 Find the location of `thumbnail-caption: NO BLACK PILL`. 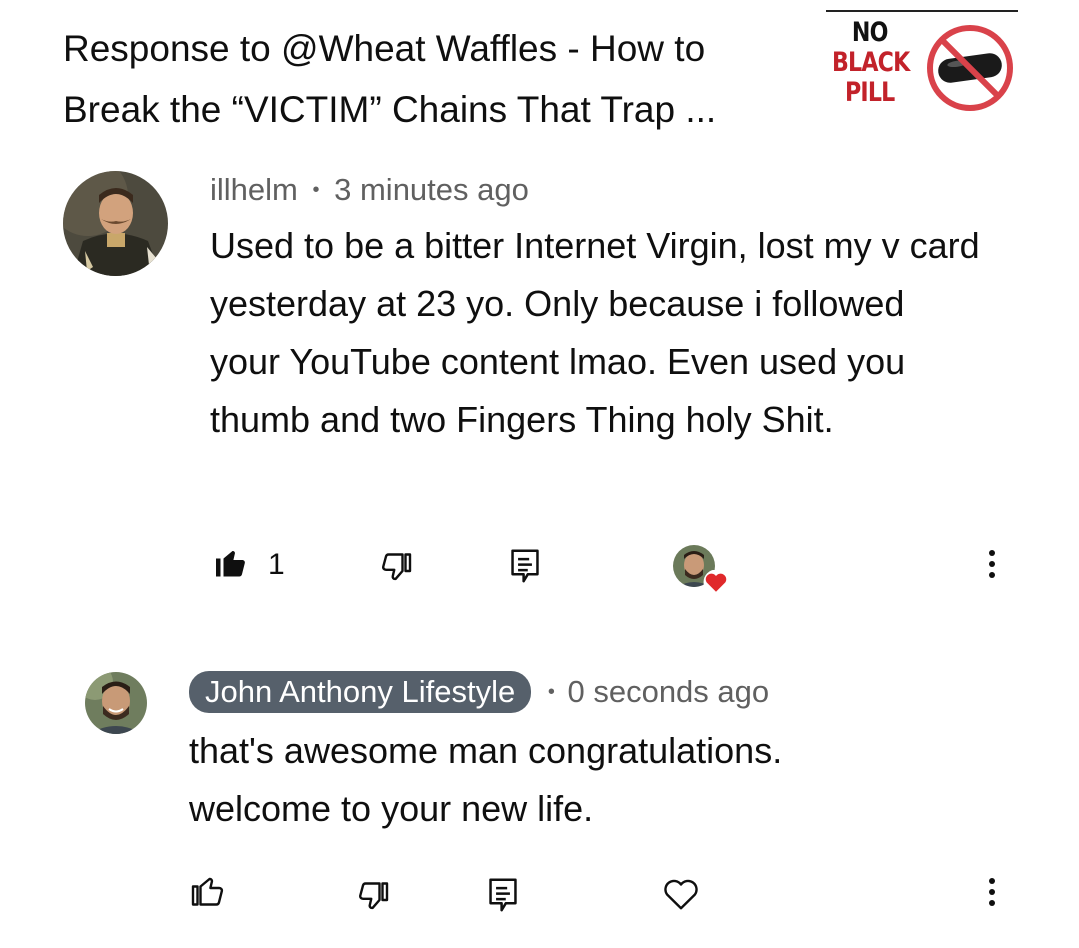

thumbnail-caption: NO BLACK PILL is located at coordinates (871, 62).